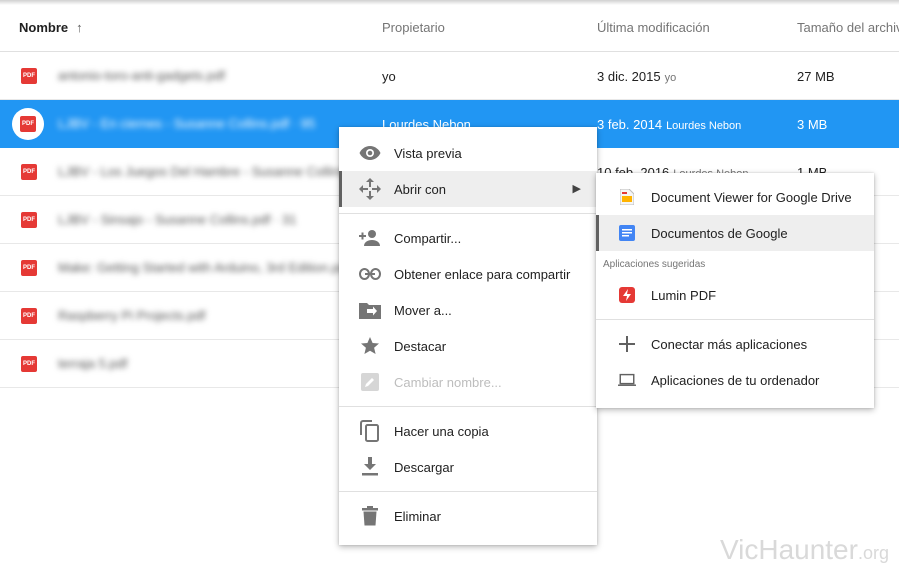 The width and height of the screenshot is (899, 572). I want to click on submenu-item-google-docs: Documentos de Google, so click(735, 233).